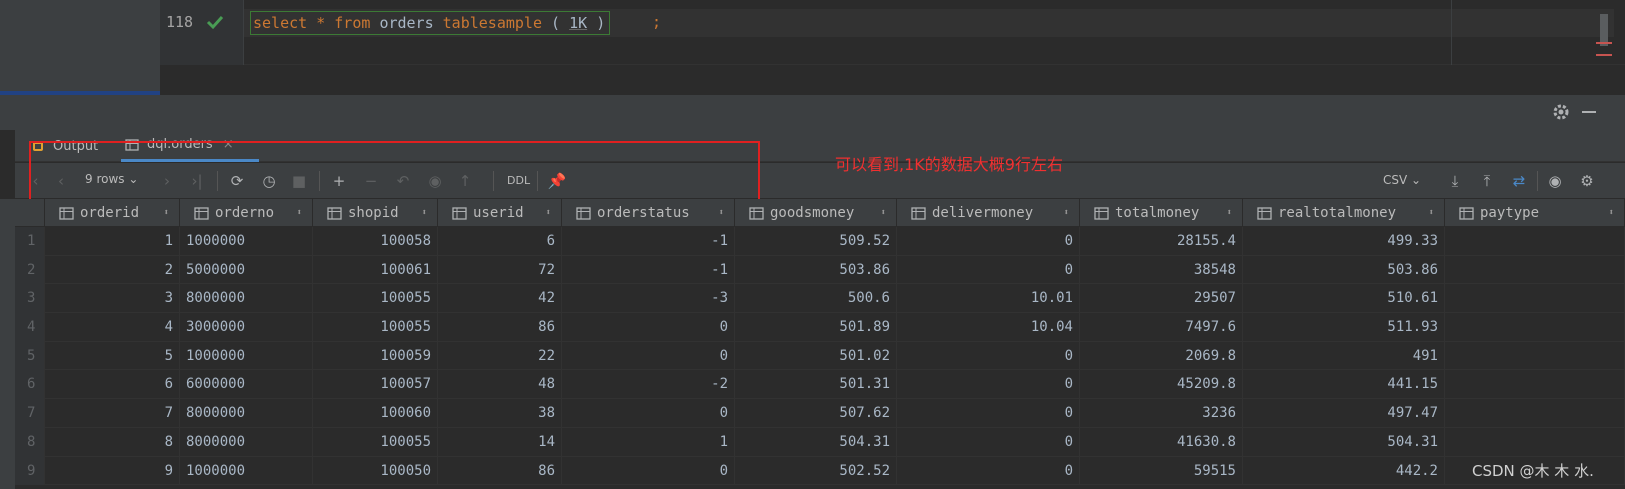 The height and width of the screenshot is (489, 1625). I want to click on column-header-paytype: paytype ⬍, so click(1535, 213).